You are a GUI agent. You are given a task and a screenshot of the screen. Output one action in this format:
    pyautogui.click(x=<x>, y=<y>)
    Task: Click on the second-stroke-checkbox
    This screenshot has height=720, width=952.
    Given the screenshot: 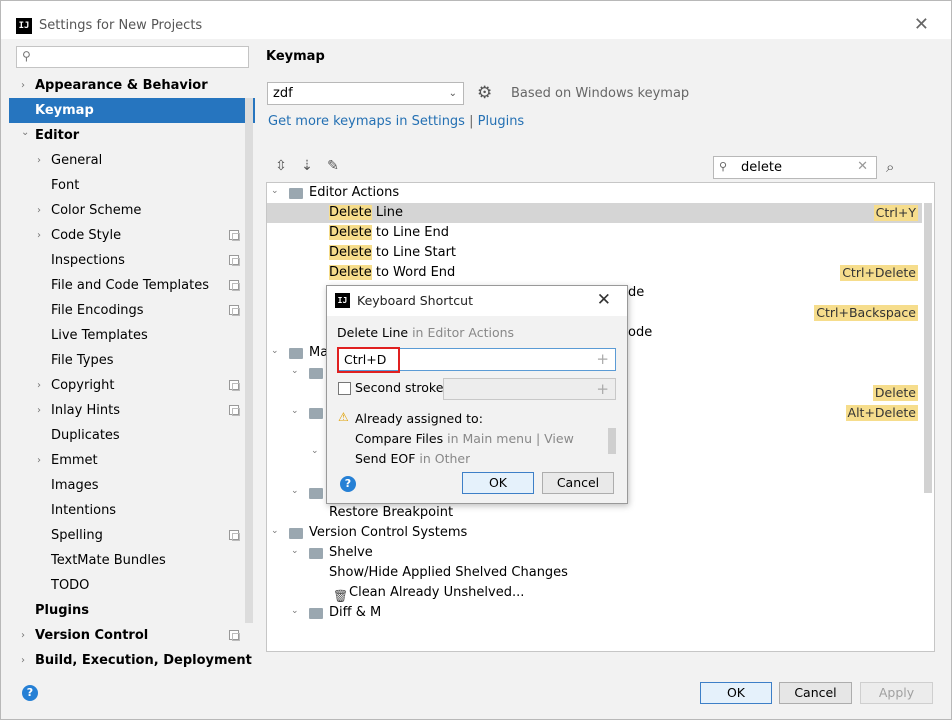 What is the action you would take?
    pyautogui.click(x=344, y=388)
    